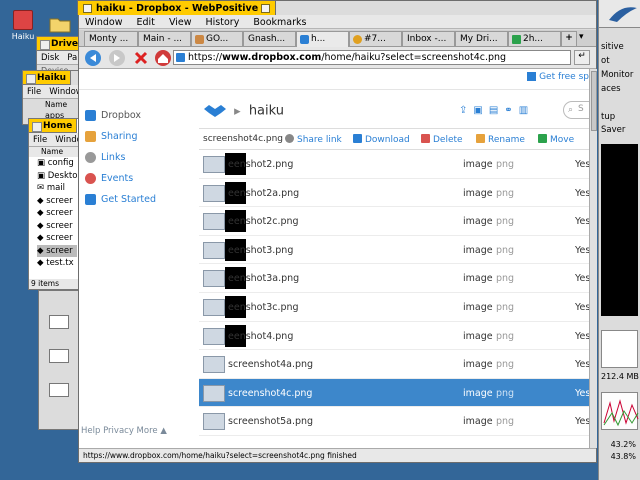 This screenshot has width=640, height=480. What do you see at coordinates (270, 421) in the screenshot?
I see `file-name: screenshot5a.png` at bounding box center [270, 421].